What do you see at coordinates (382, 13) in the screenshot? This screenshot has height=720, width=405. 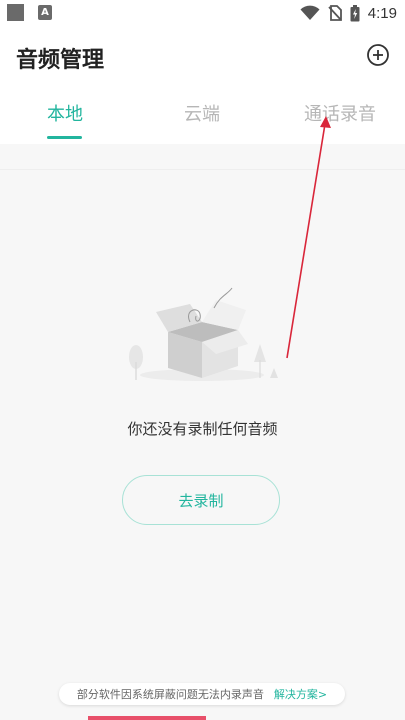 I see `status-time: 4:19` at bounding box center [382, 13].